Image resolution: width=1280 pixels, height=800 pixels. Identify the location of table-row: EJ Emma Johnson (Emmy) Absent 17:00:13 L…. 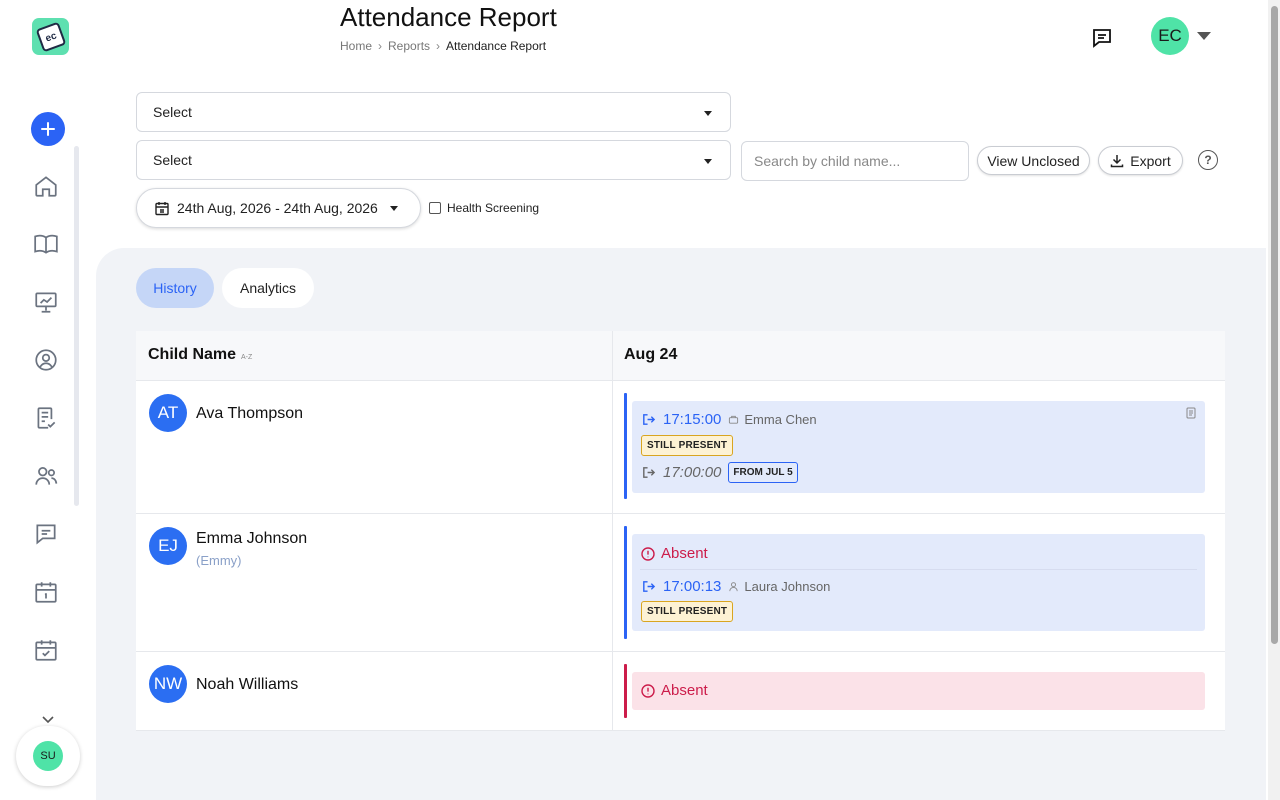
(680, 583).